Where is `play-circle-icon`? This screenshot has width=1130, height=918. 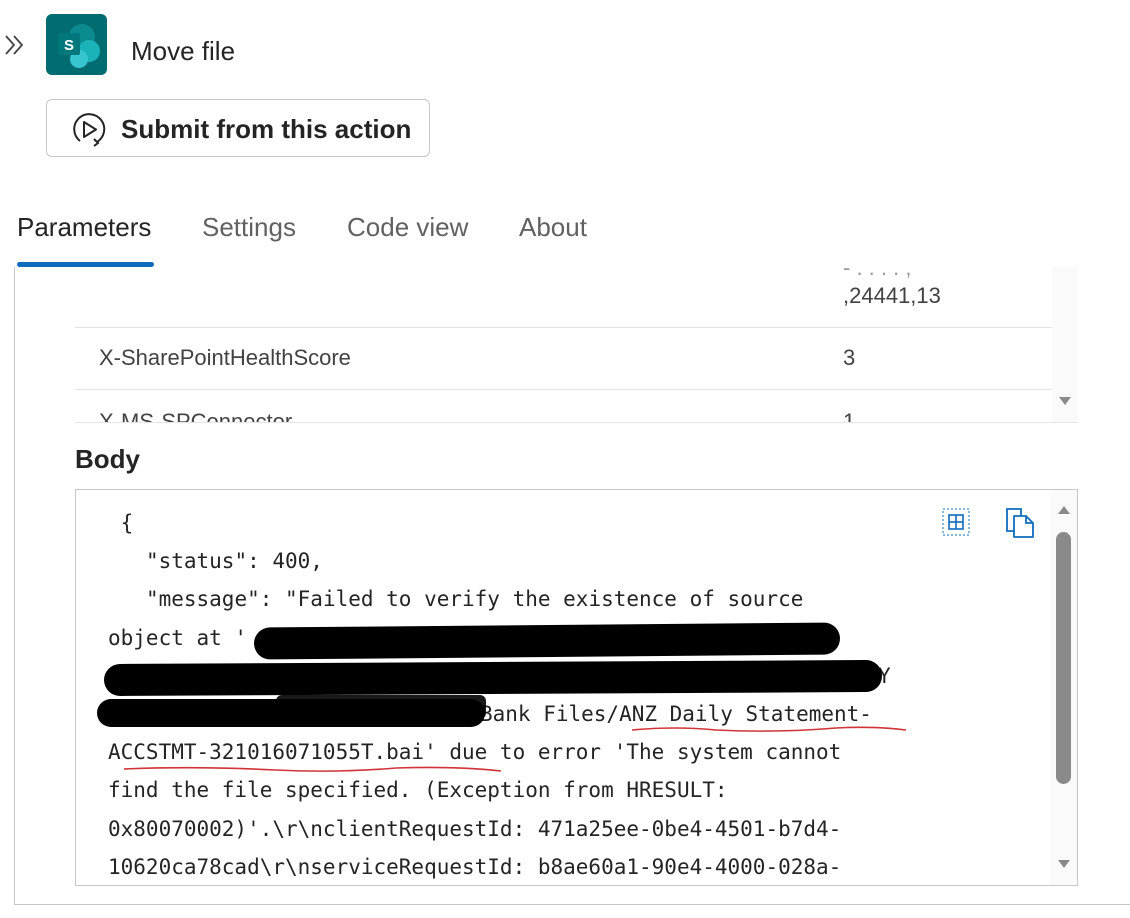 play-circle-icon is located at coordinates (89, 130).